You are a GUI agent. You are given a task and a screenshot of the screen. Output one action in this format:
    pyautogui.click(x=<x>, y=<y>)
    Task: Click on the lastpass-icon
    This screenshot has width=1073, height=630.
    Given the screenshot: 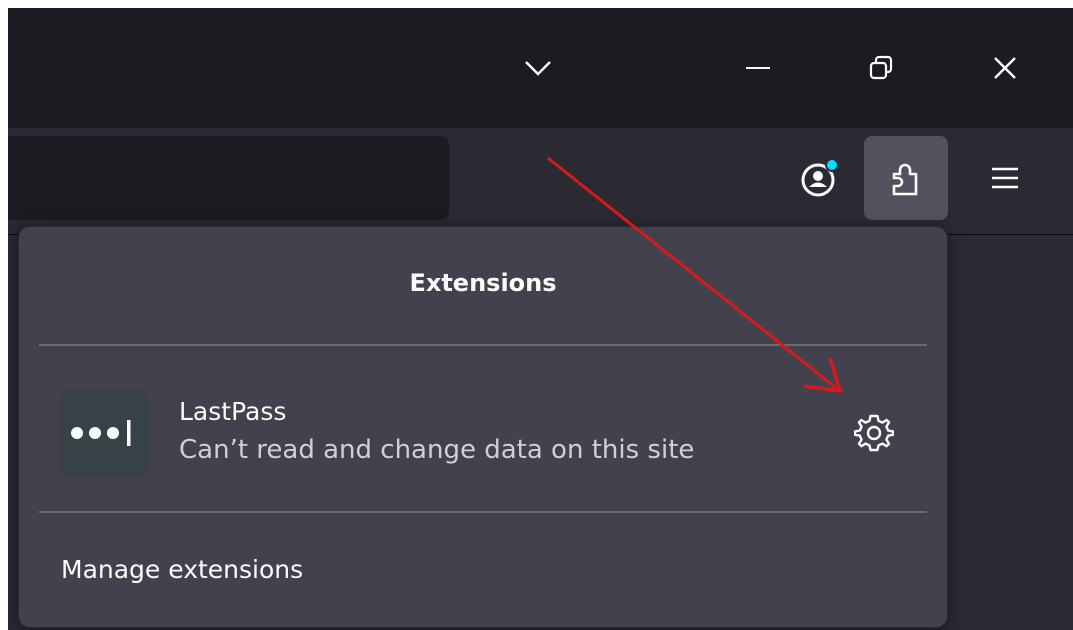 What is the action you would take?
    pyautogui.click(x=104, y=433)
    